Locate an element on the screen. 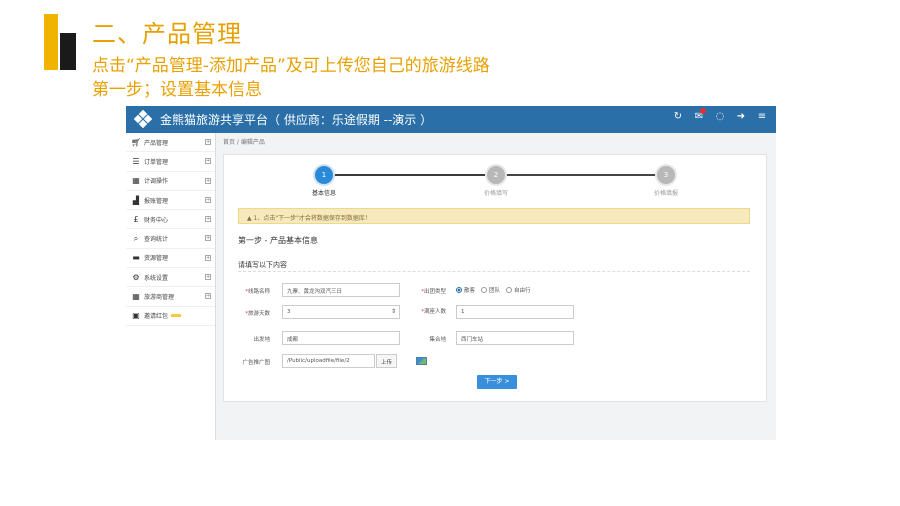  ad-image-label: 广告推广图 is located at coordinates (256, 363).